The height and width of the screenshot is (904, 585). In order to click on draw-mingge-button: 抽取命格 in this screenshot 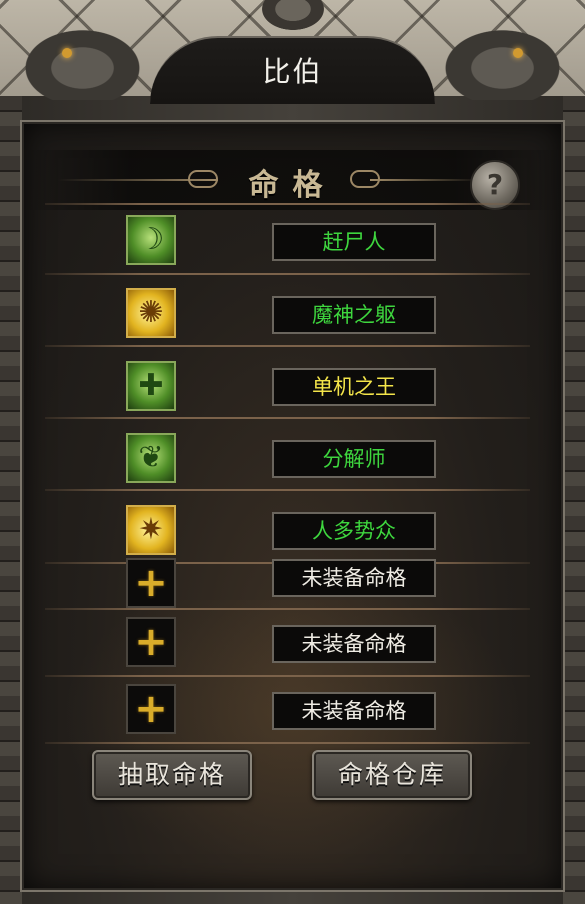, I will do `click(172, 775)`.